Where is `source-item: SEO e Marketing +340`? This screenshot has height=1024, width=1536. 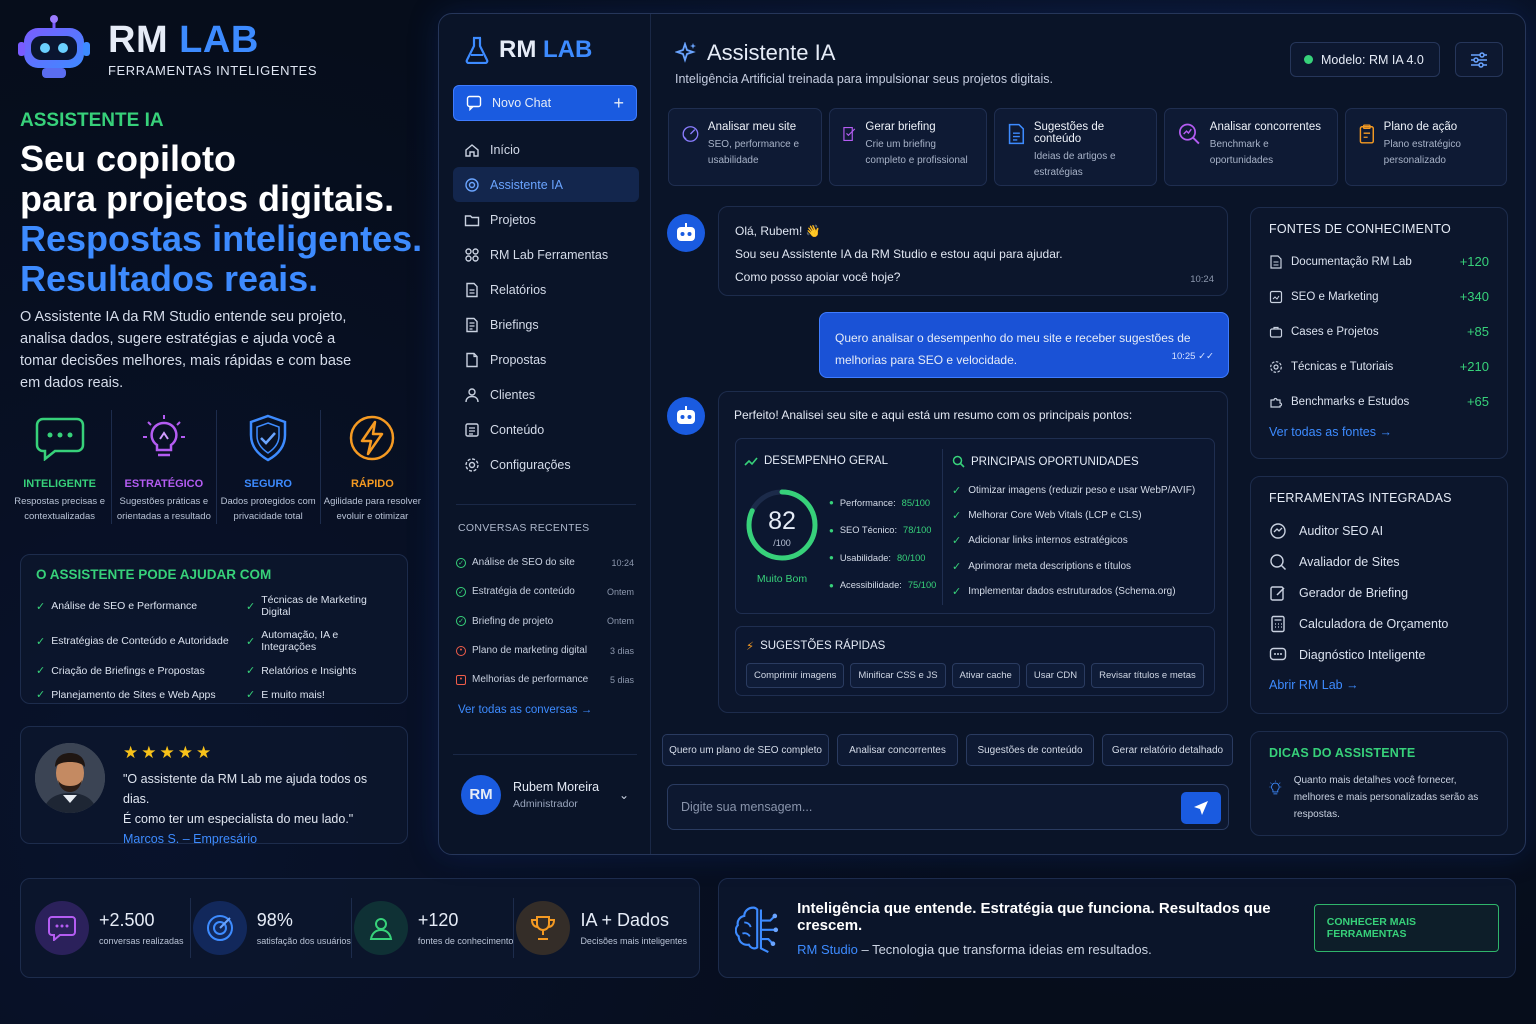 source-item: SEO e Marketing +340 is located at coordinates (1379, 296).